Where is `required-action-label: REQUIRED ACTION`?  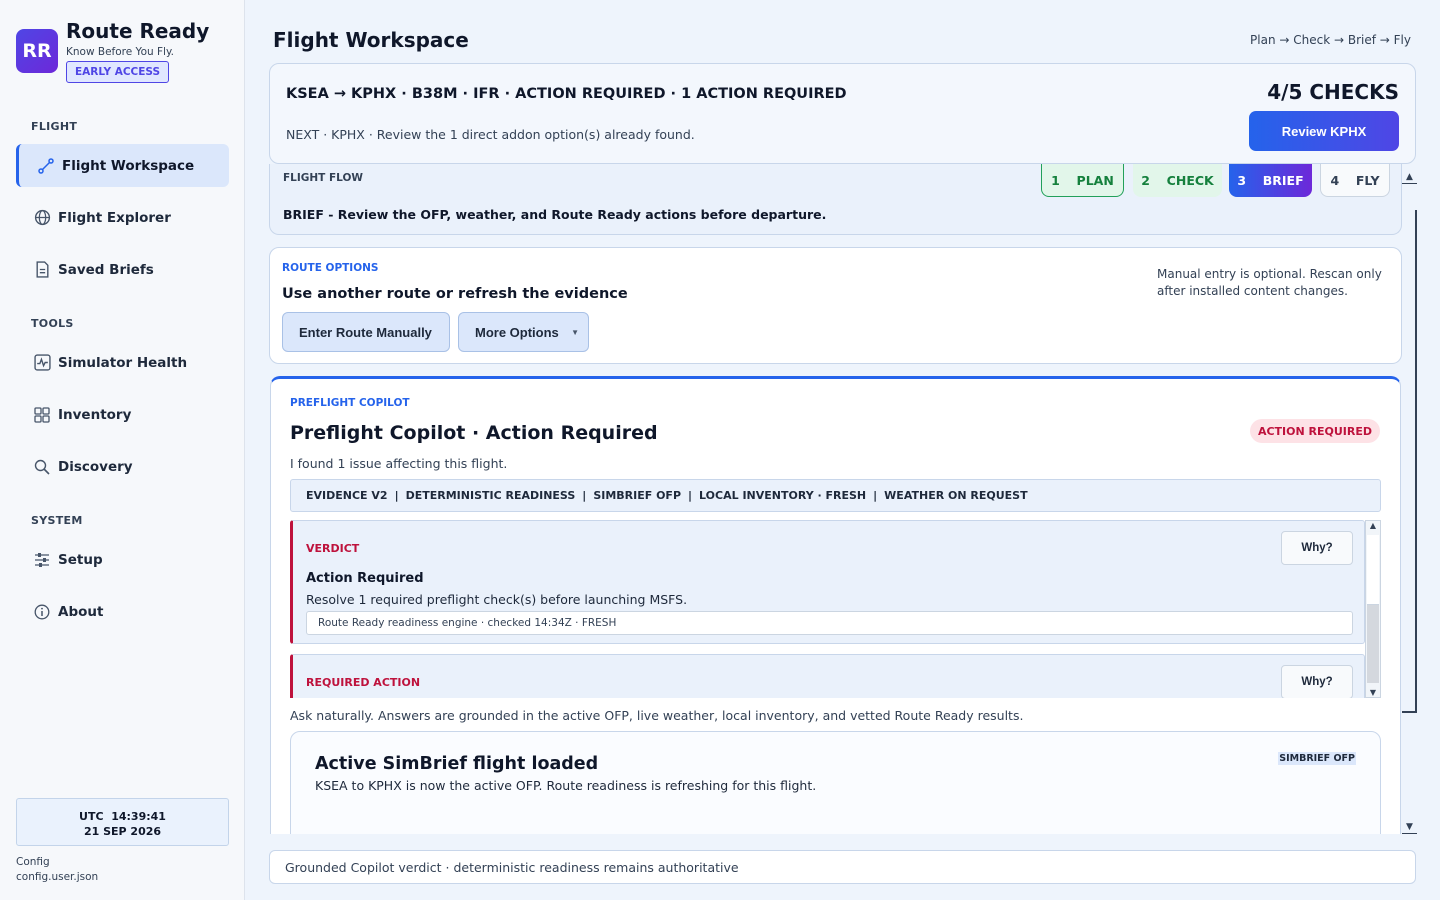 required-action-label: REQUIRED ACTION is located at coordinates (363, 682).